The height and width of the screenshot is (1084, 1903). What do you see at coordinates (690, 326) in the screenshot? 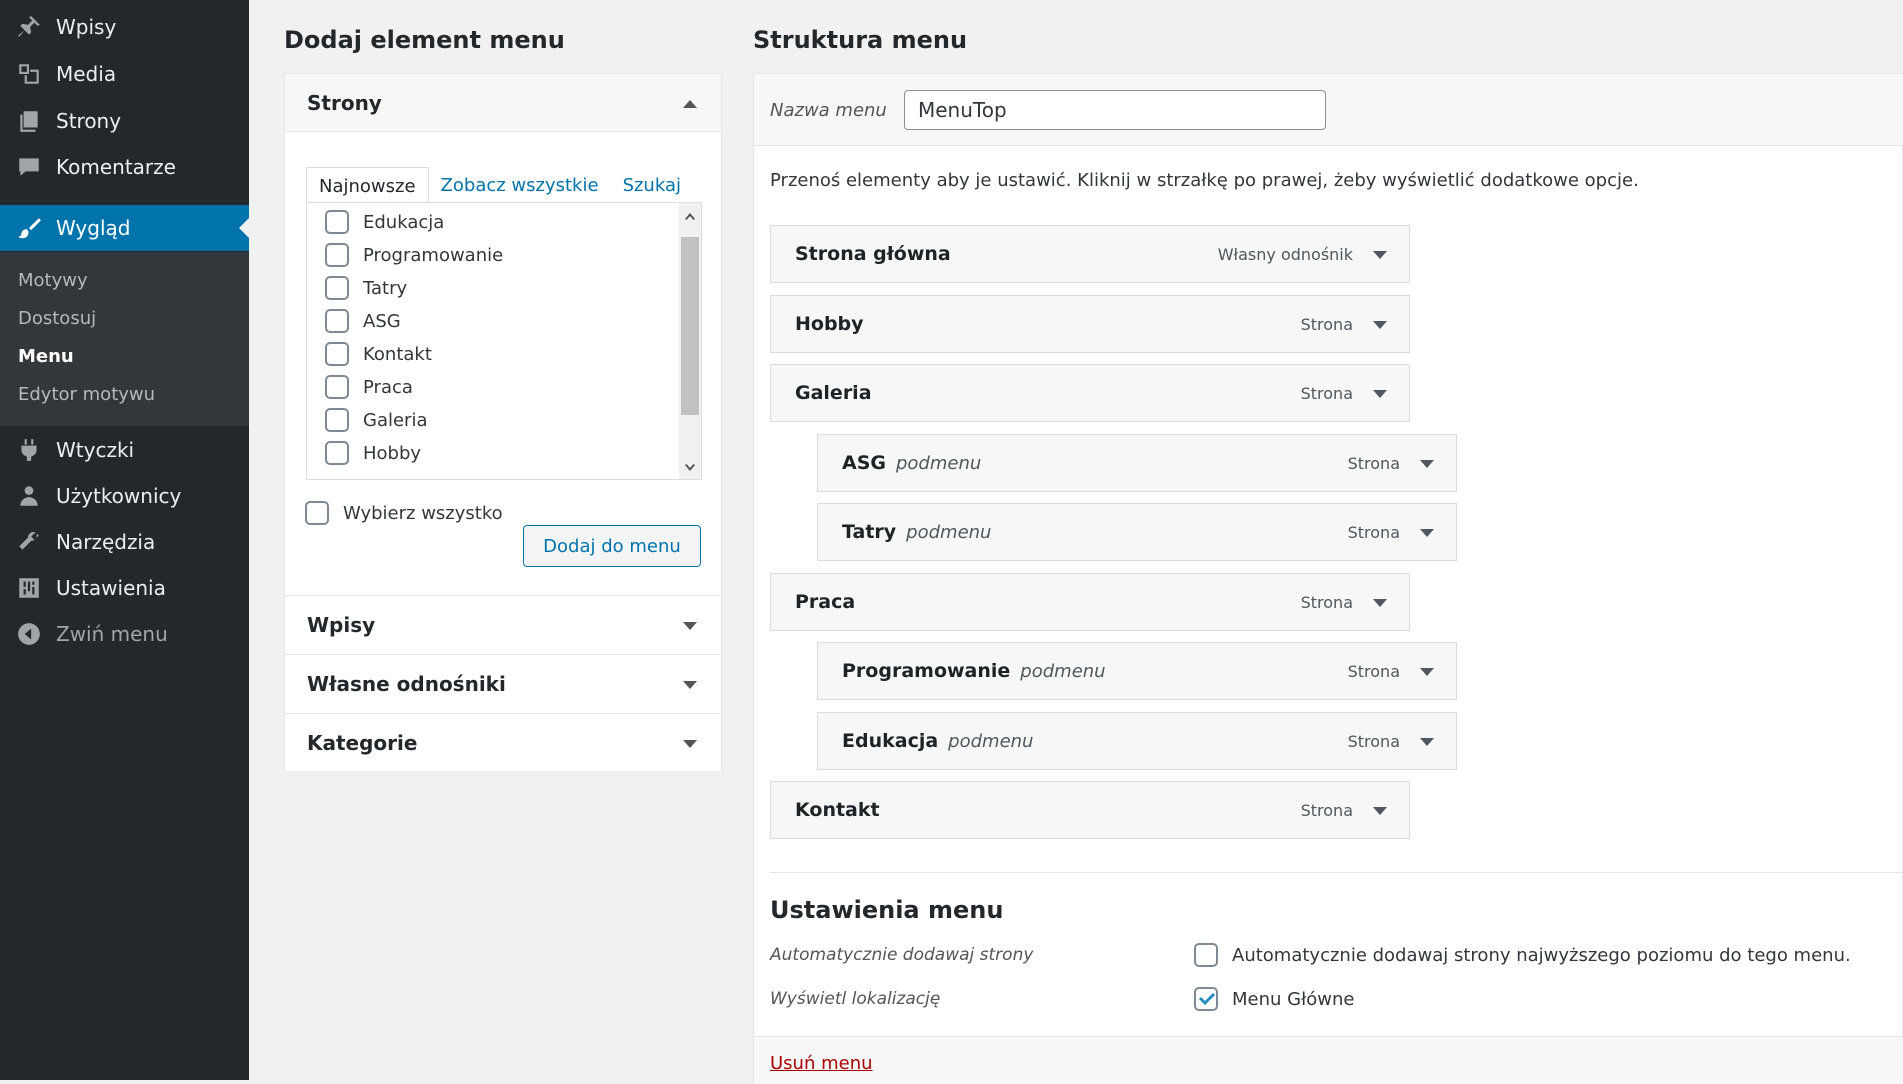
I see `scroll-thumb` at bounding box center [690, 326].